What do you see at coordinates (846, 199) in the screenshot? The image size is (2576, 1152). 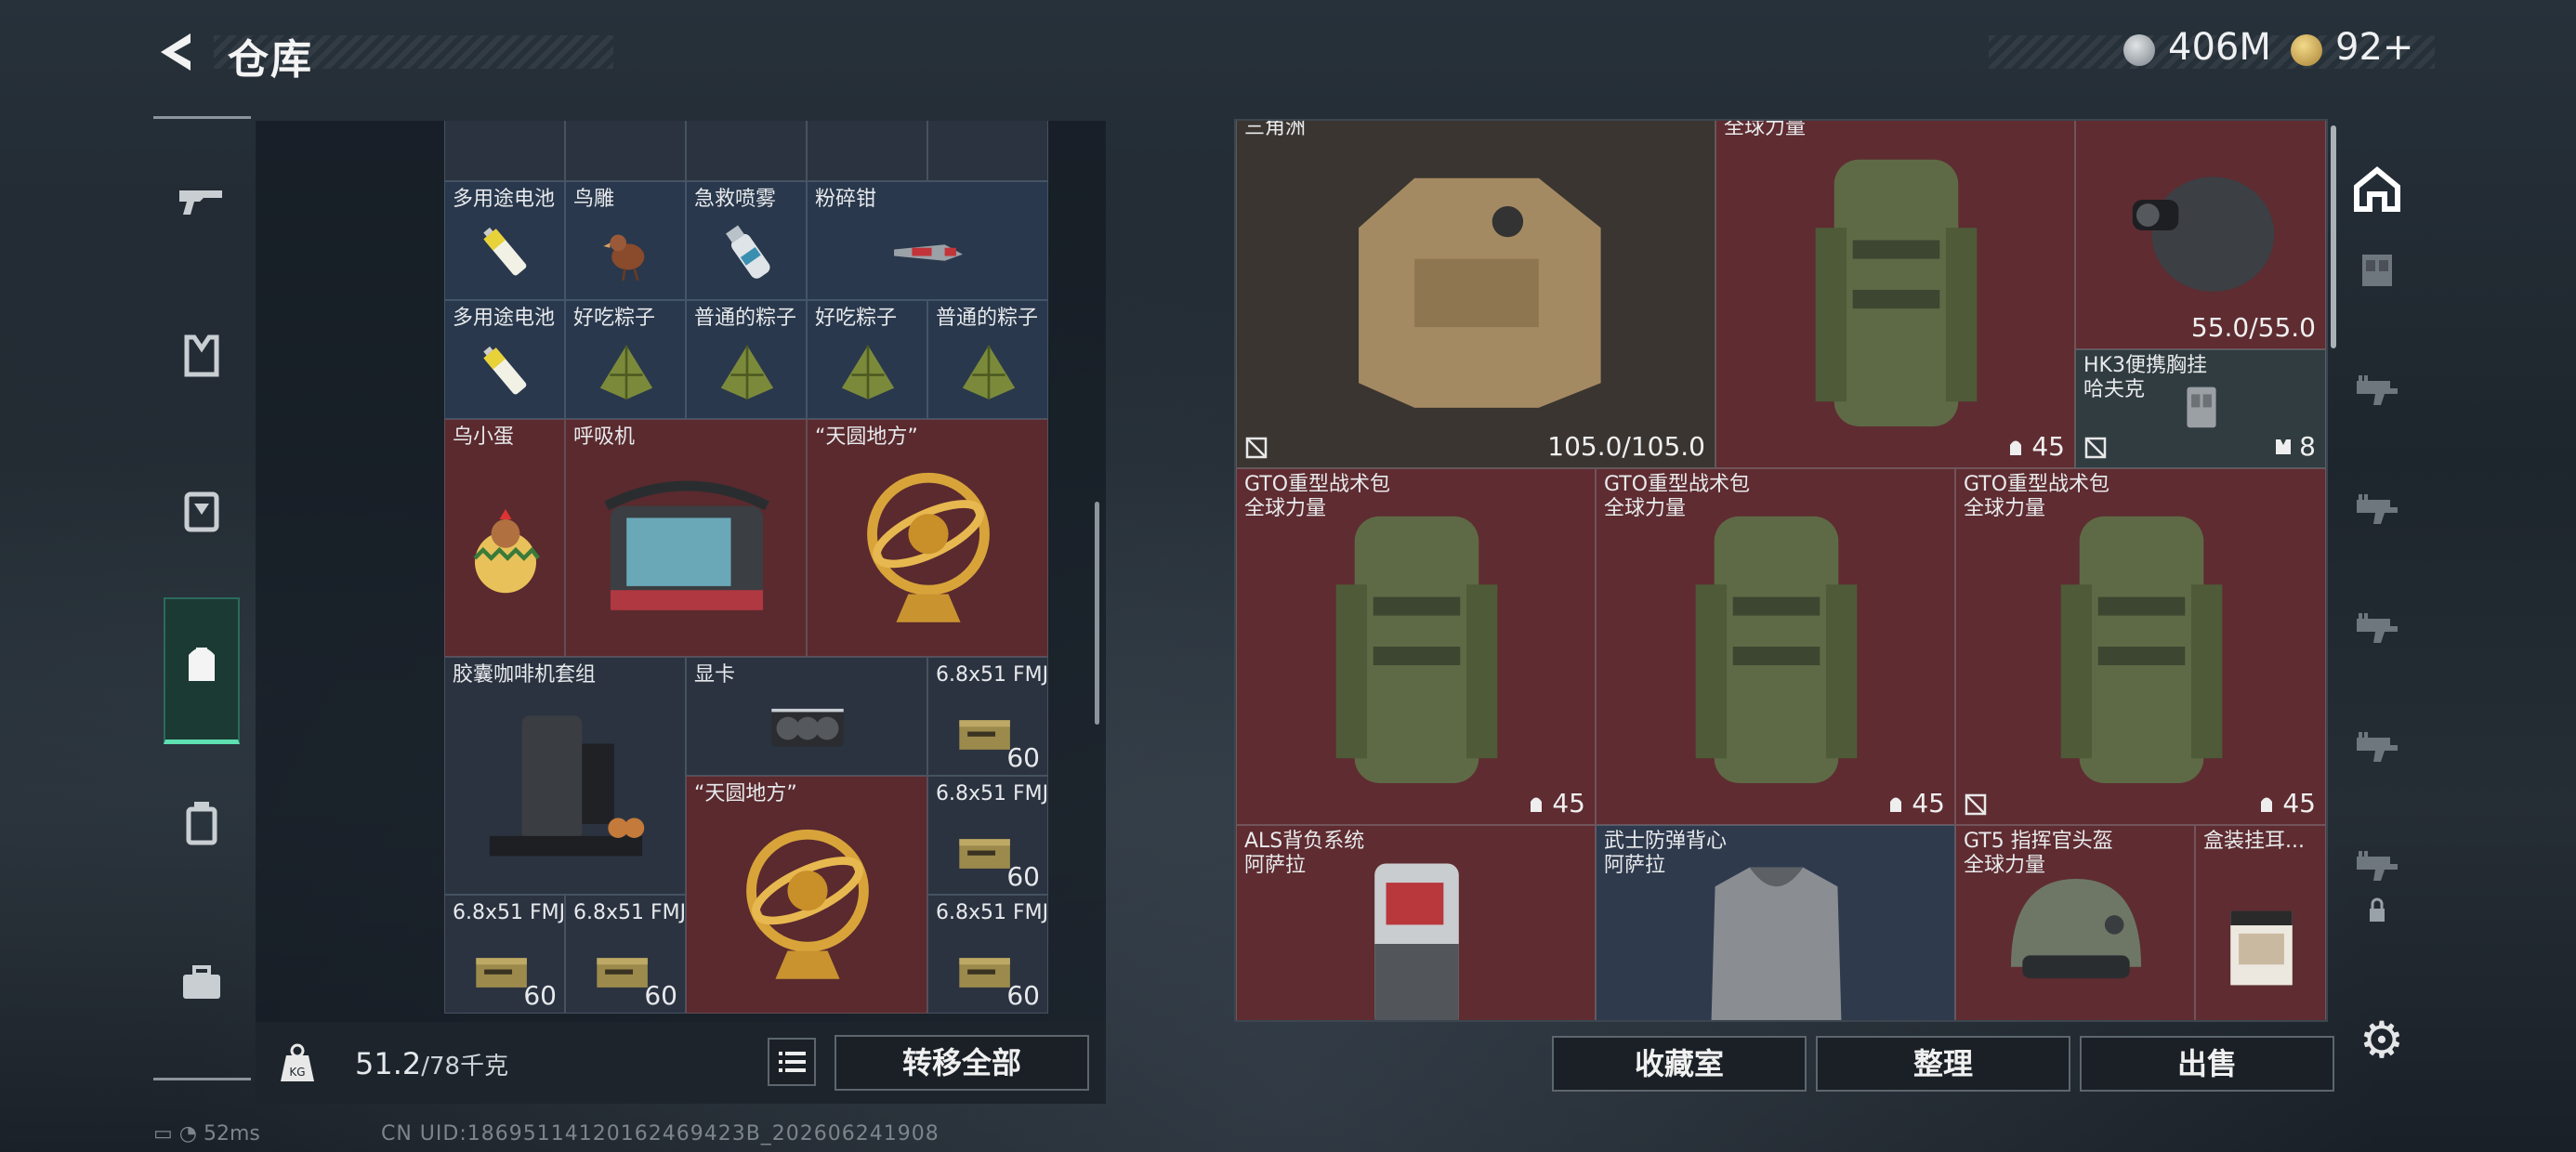 I see `item-name: 粉碎钳` at bounding box center [846, 199].